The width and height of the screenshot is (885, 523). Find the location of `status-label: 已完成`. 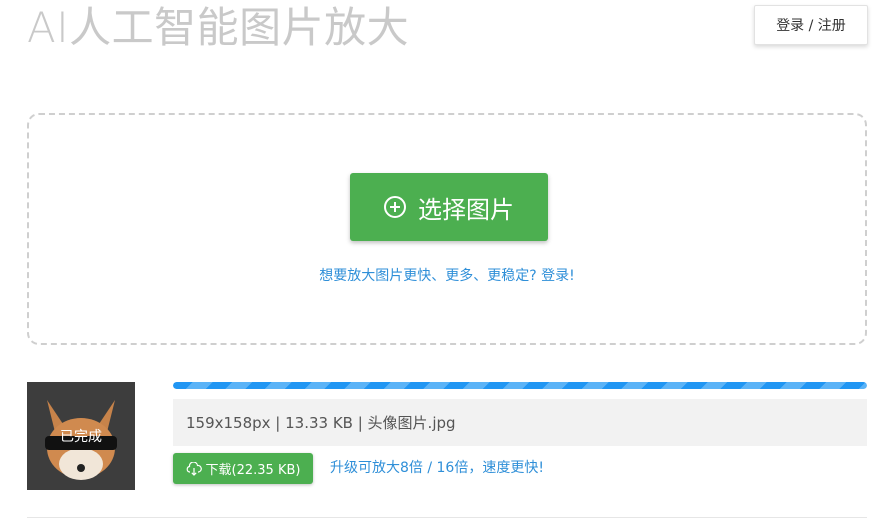

status-label: 已完成 is located at coordinates (81, 437).